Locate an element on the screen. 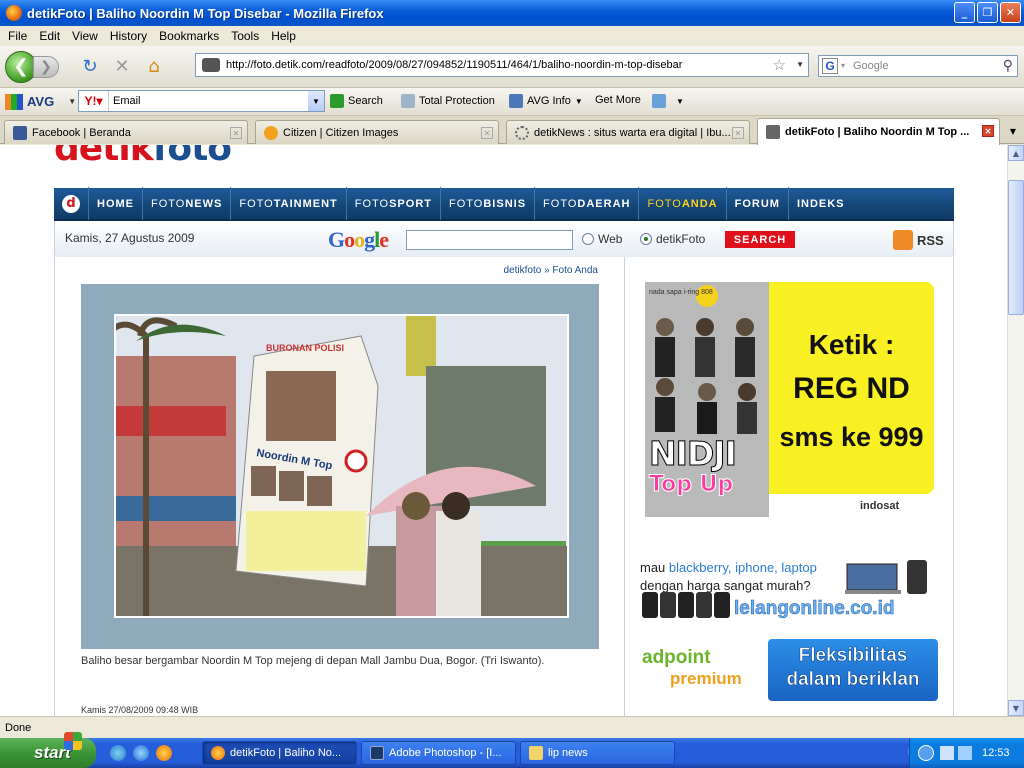 This screenshot has height=768, width=1024. avg-info-button: AVG Info ▼ is located at coordinates (546, 101).